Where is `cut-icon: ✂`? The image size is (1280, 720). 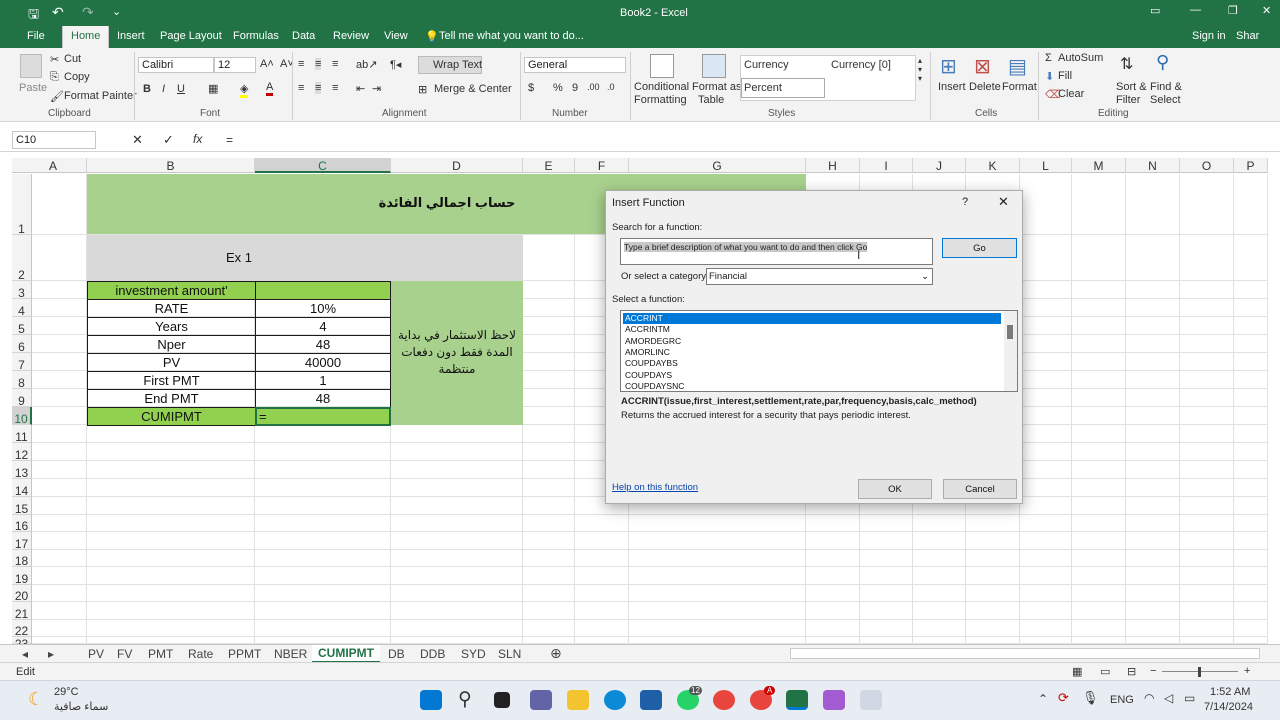
cut-icon: ✂ is located at coordinates (54, 59).